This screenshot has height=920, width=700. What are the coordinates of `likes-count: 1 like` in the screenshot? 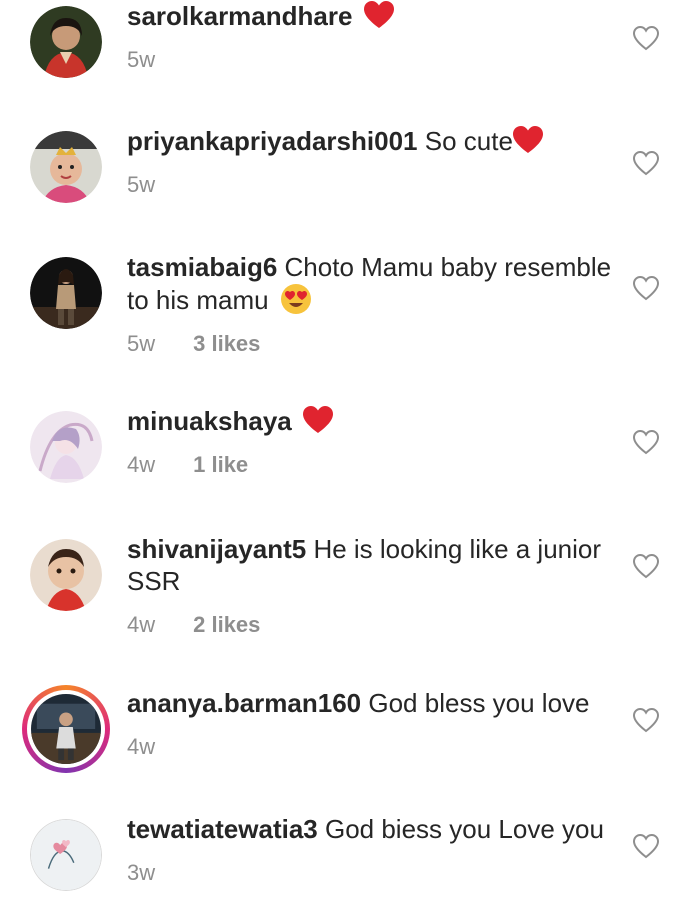 It's located at (220, 465).